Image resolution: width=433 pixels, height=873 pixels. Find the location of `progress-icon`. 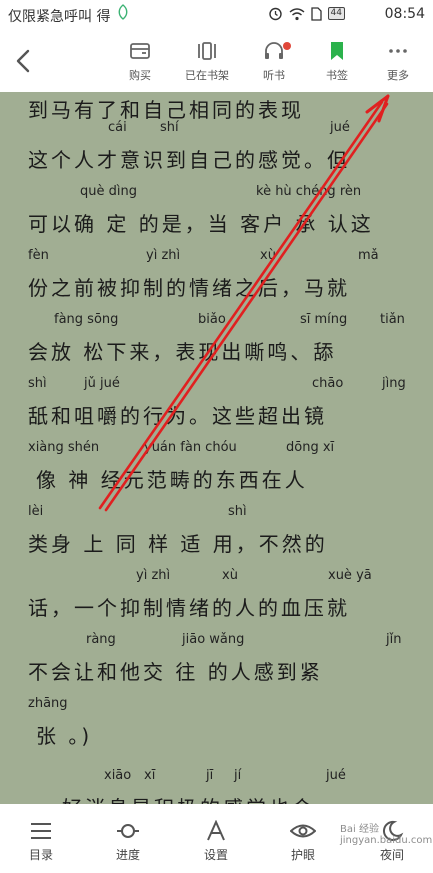

progress-icon is located at coordinates (128, 831).